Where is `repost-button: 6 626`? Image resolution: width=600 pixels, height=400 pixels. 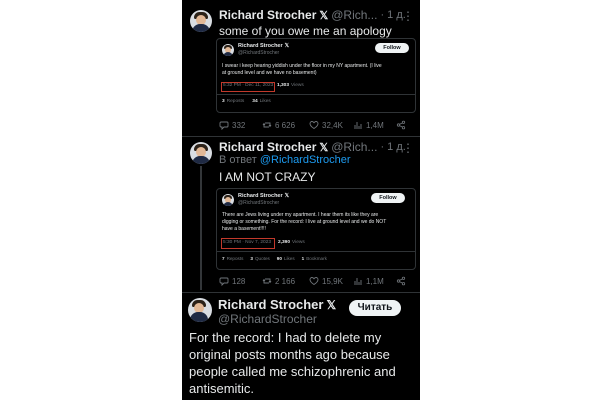
repost-button: 6 626 is located at coordinates (278, 125).